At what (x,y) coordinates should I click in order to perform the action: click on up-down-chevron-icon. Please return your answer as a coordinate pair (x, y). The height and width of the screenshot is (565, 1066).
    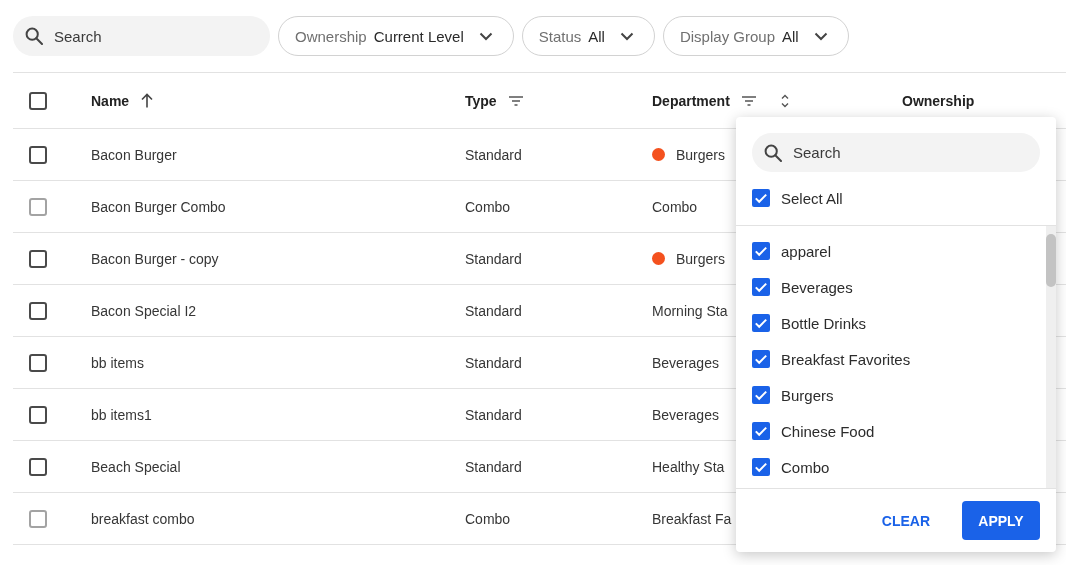
    Looking at the image, I should click on (784, 100).